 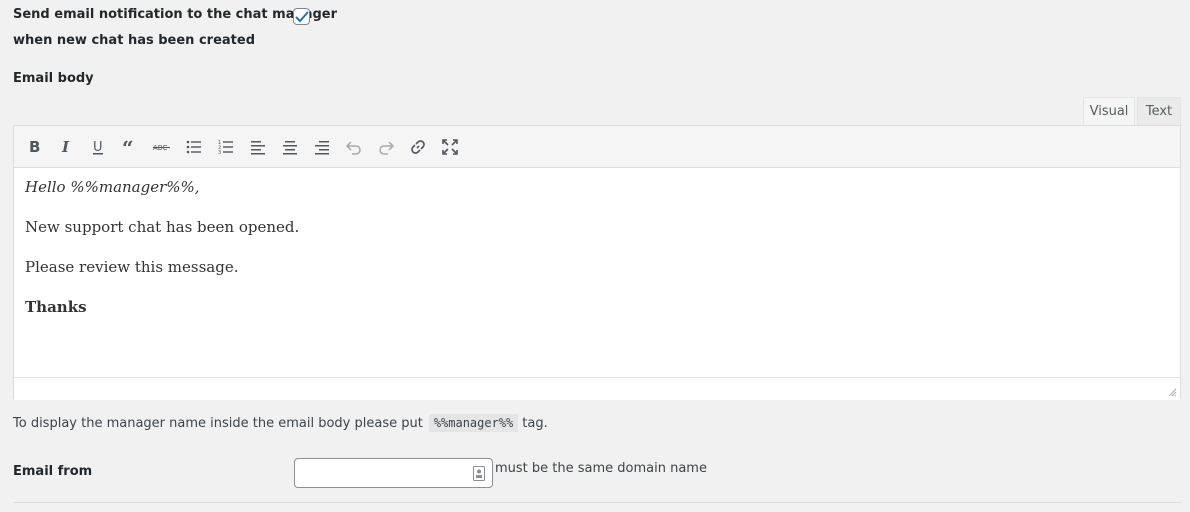 I want to click on blockquote-button: “, so click(x=130, y=147).